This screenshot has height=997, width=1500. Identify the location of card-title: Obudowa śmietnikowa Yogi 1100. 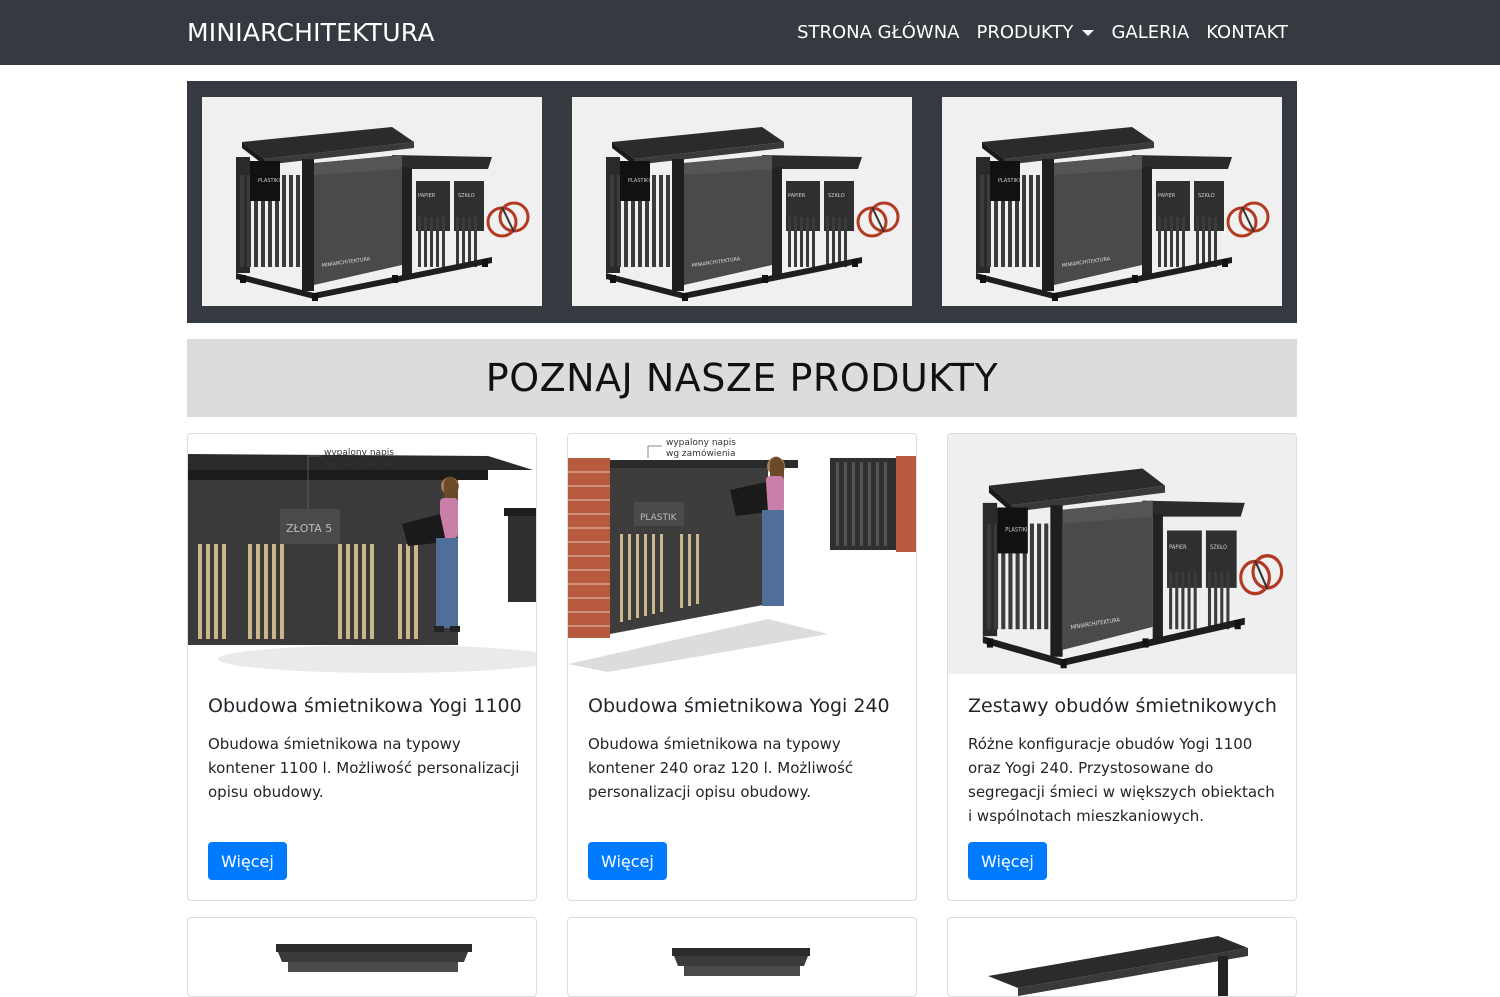
(365, 706).